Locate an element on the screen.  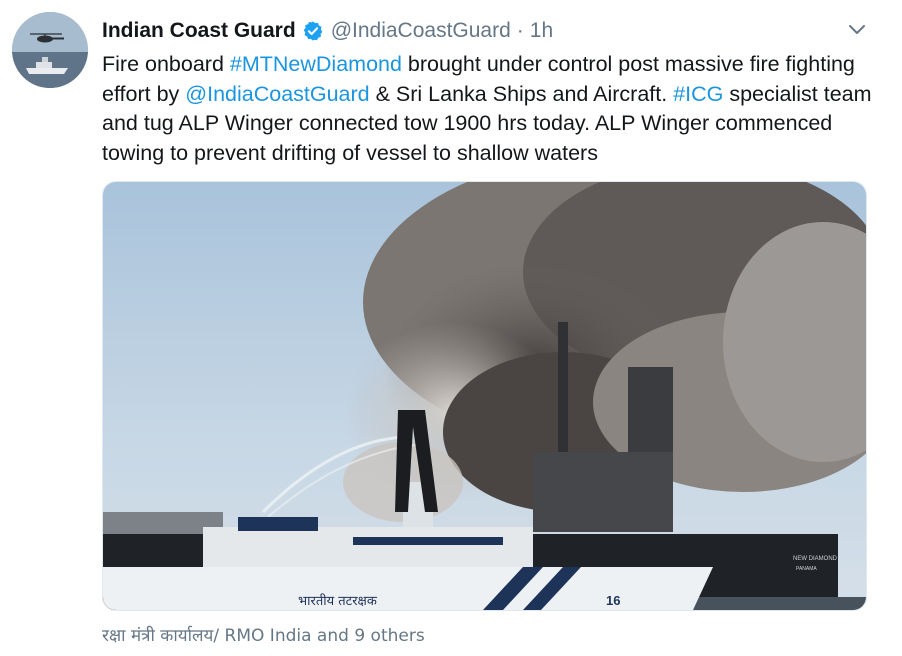
author-avatar is located at coordinates (50, 50).